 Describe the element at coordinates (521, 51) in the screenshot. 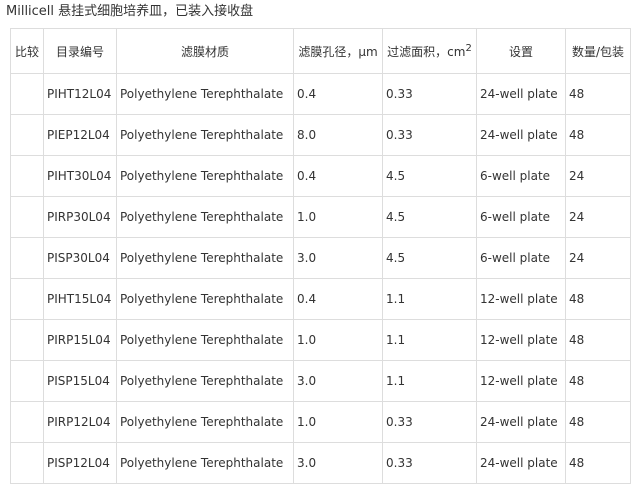

I see `header-setting: 设置` at that location.